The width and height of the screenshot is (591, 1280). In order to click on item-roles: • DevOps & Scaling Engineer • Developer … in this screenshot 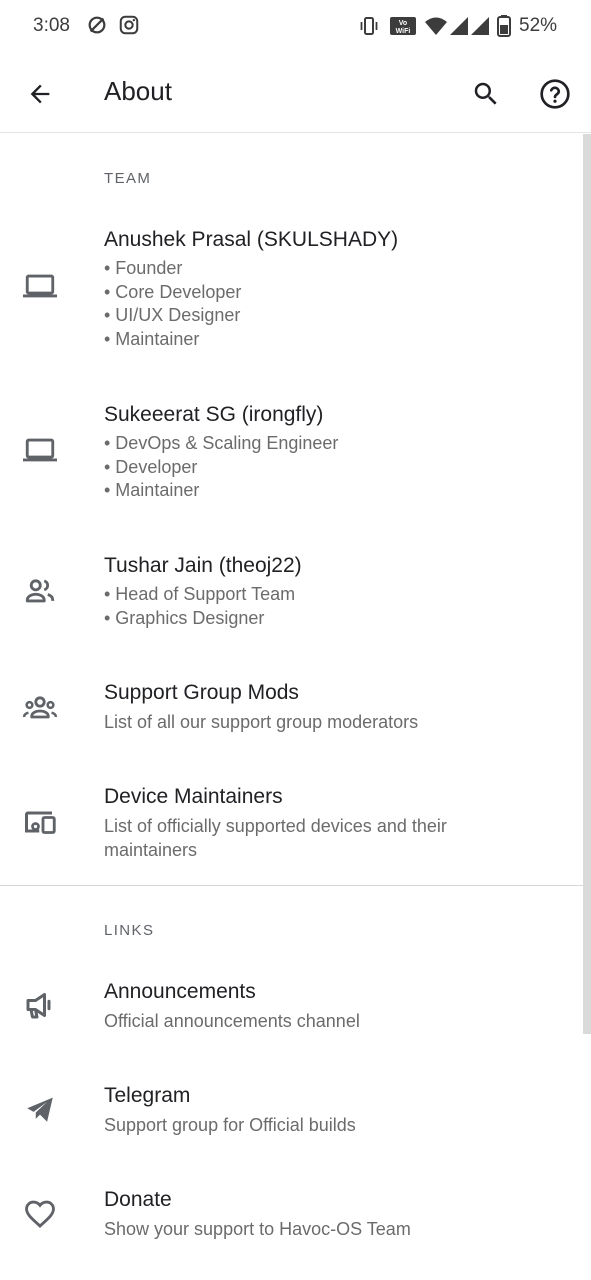, I will do `click(221, 467)`.